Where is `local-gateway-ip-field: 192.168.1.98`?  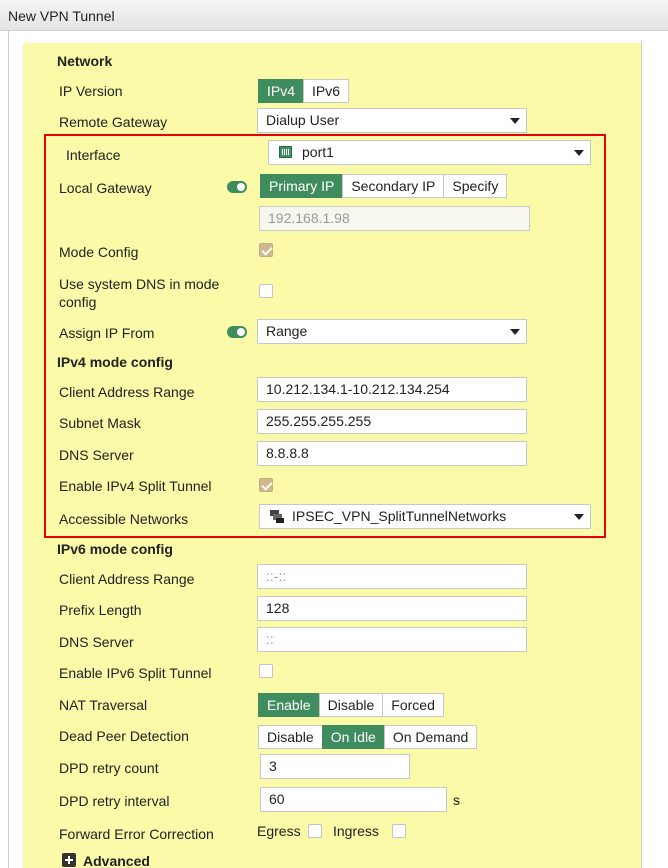
local-gateway-ip-field: 192.168.1.98 is located at coordinates (394, 218).